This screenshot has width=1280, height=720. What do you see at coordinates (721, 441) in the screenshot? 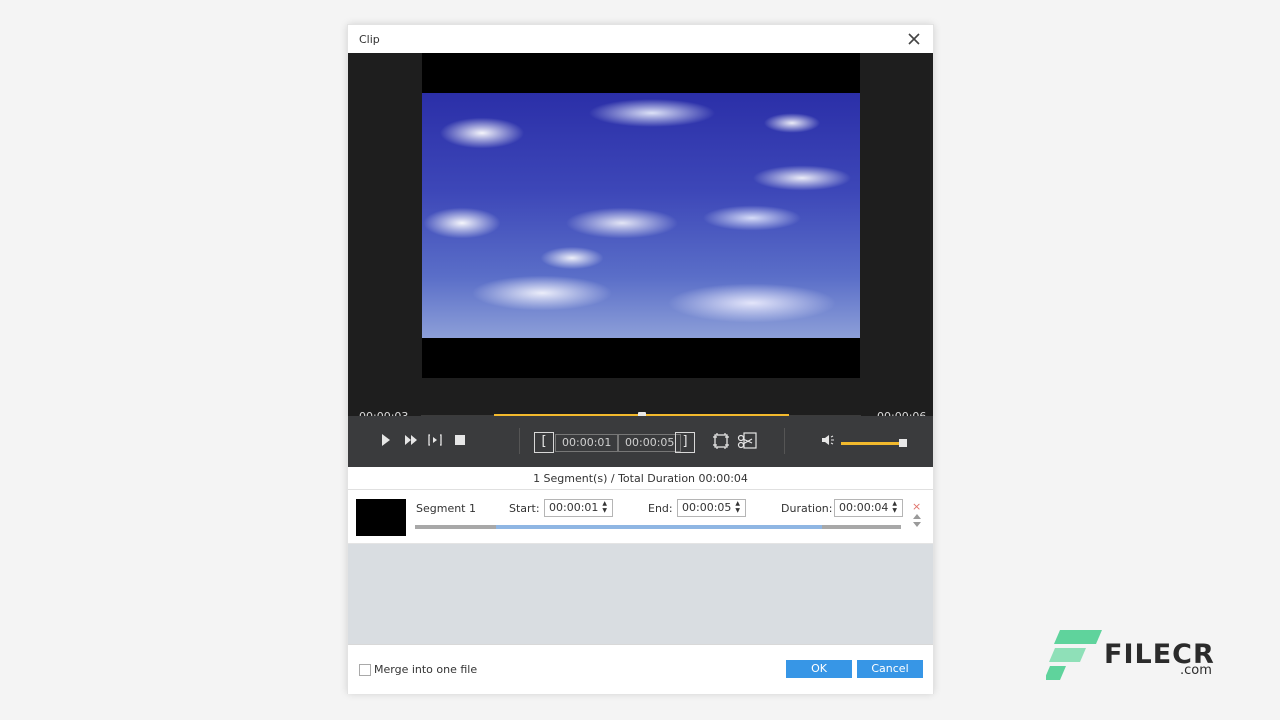
I see `crop-icon` at bounding box center [721, 441].